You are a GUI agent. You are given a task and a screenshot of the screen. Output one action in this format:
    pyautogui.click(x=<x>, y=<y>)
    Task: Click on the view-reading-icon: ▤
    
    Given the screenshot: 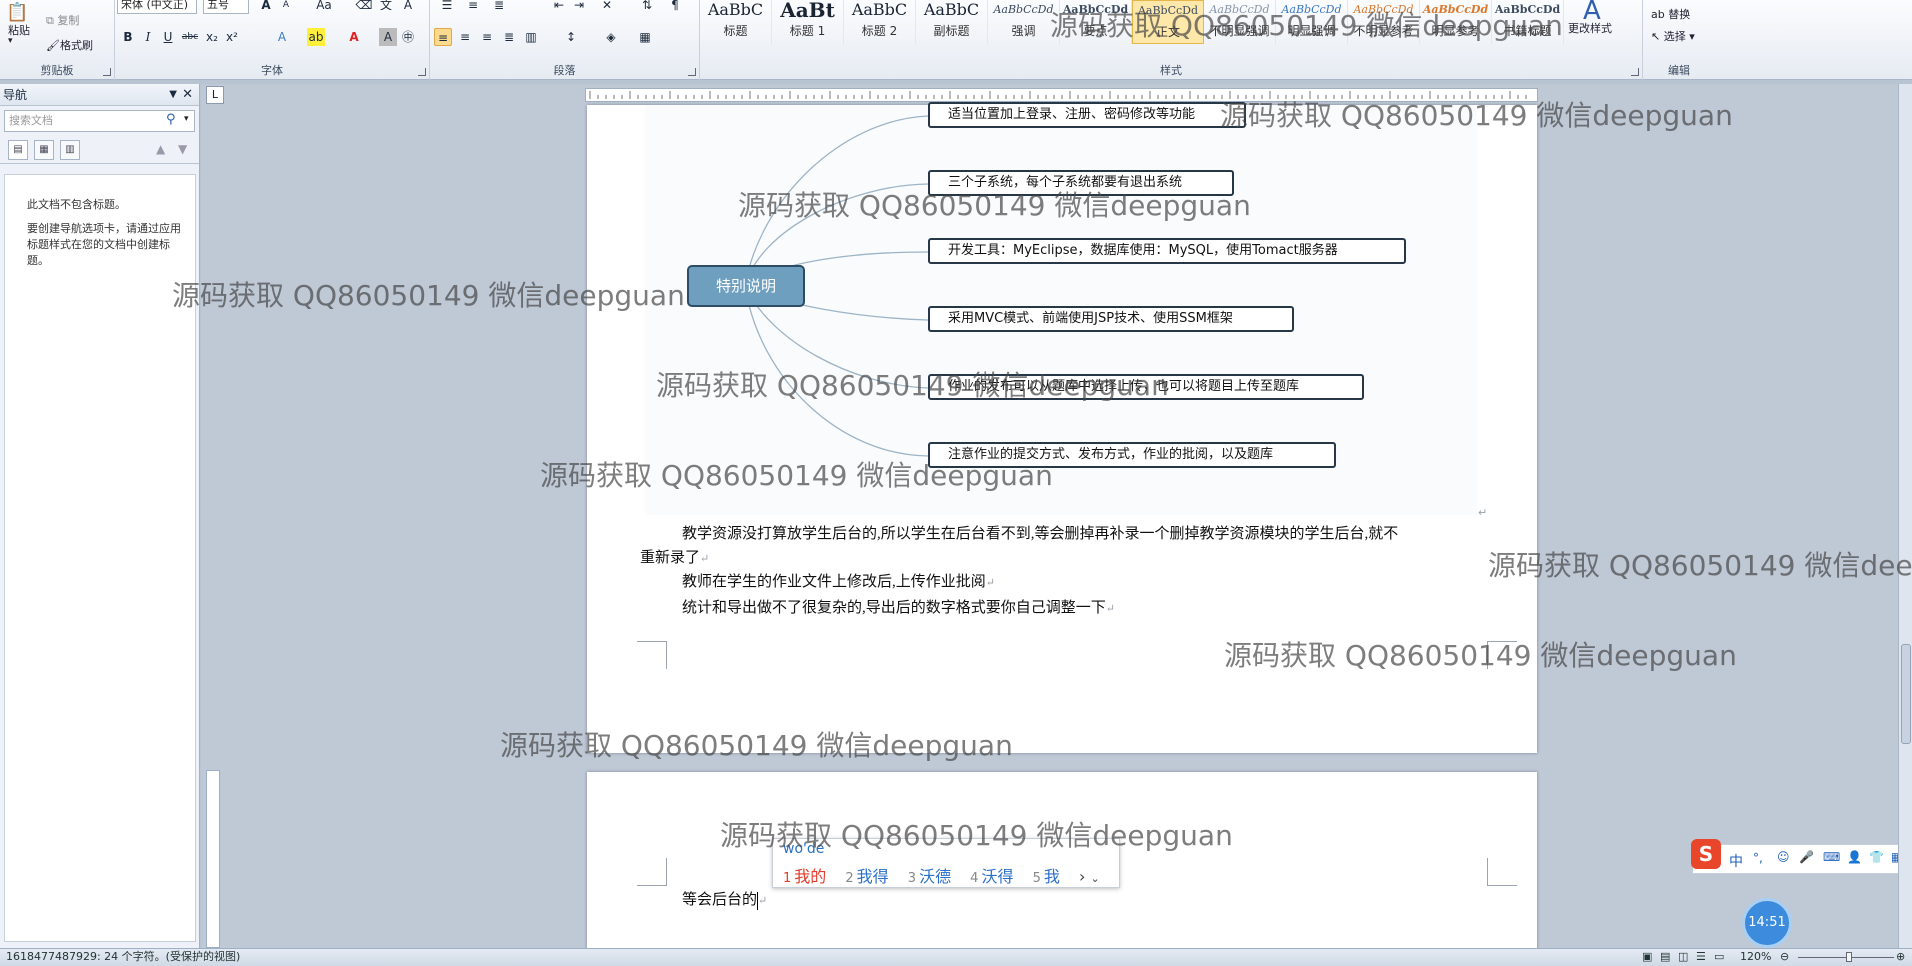 What is the action you would take?
    pyautogui.click(x=1665, y=957)
    